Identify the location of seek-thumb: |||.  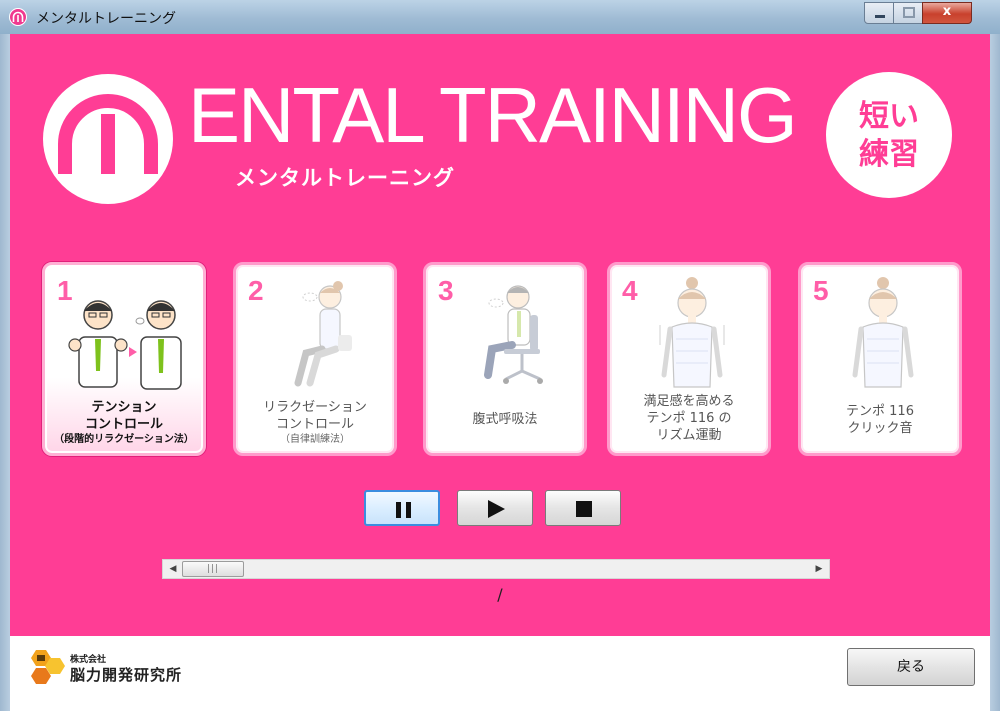
(213, 569).